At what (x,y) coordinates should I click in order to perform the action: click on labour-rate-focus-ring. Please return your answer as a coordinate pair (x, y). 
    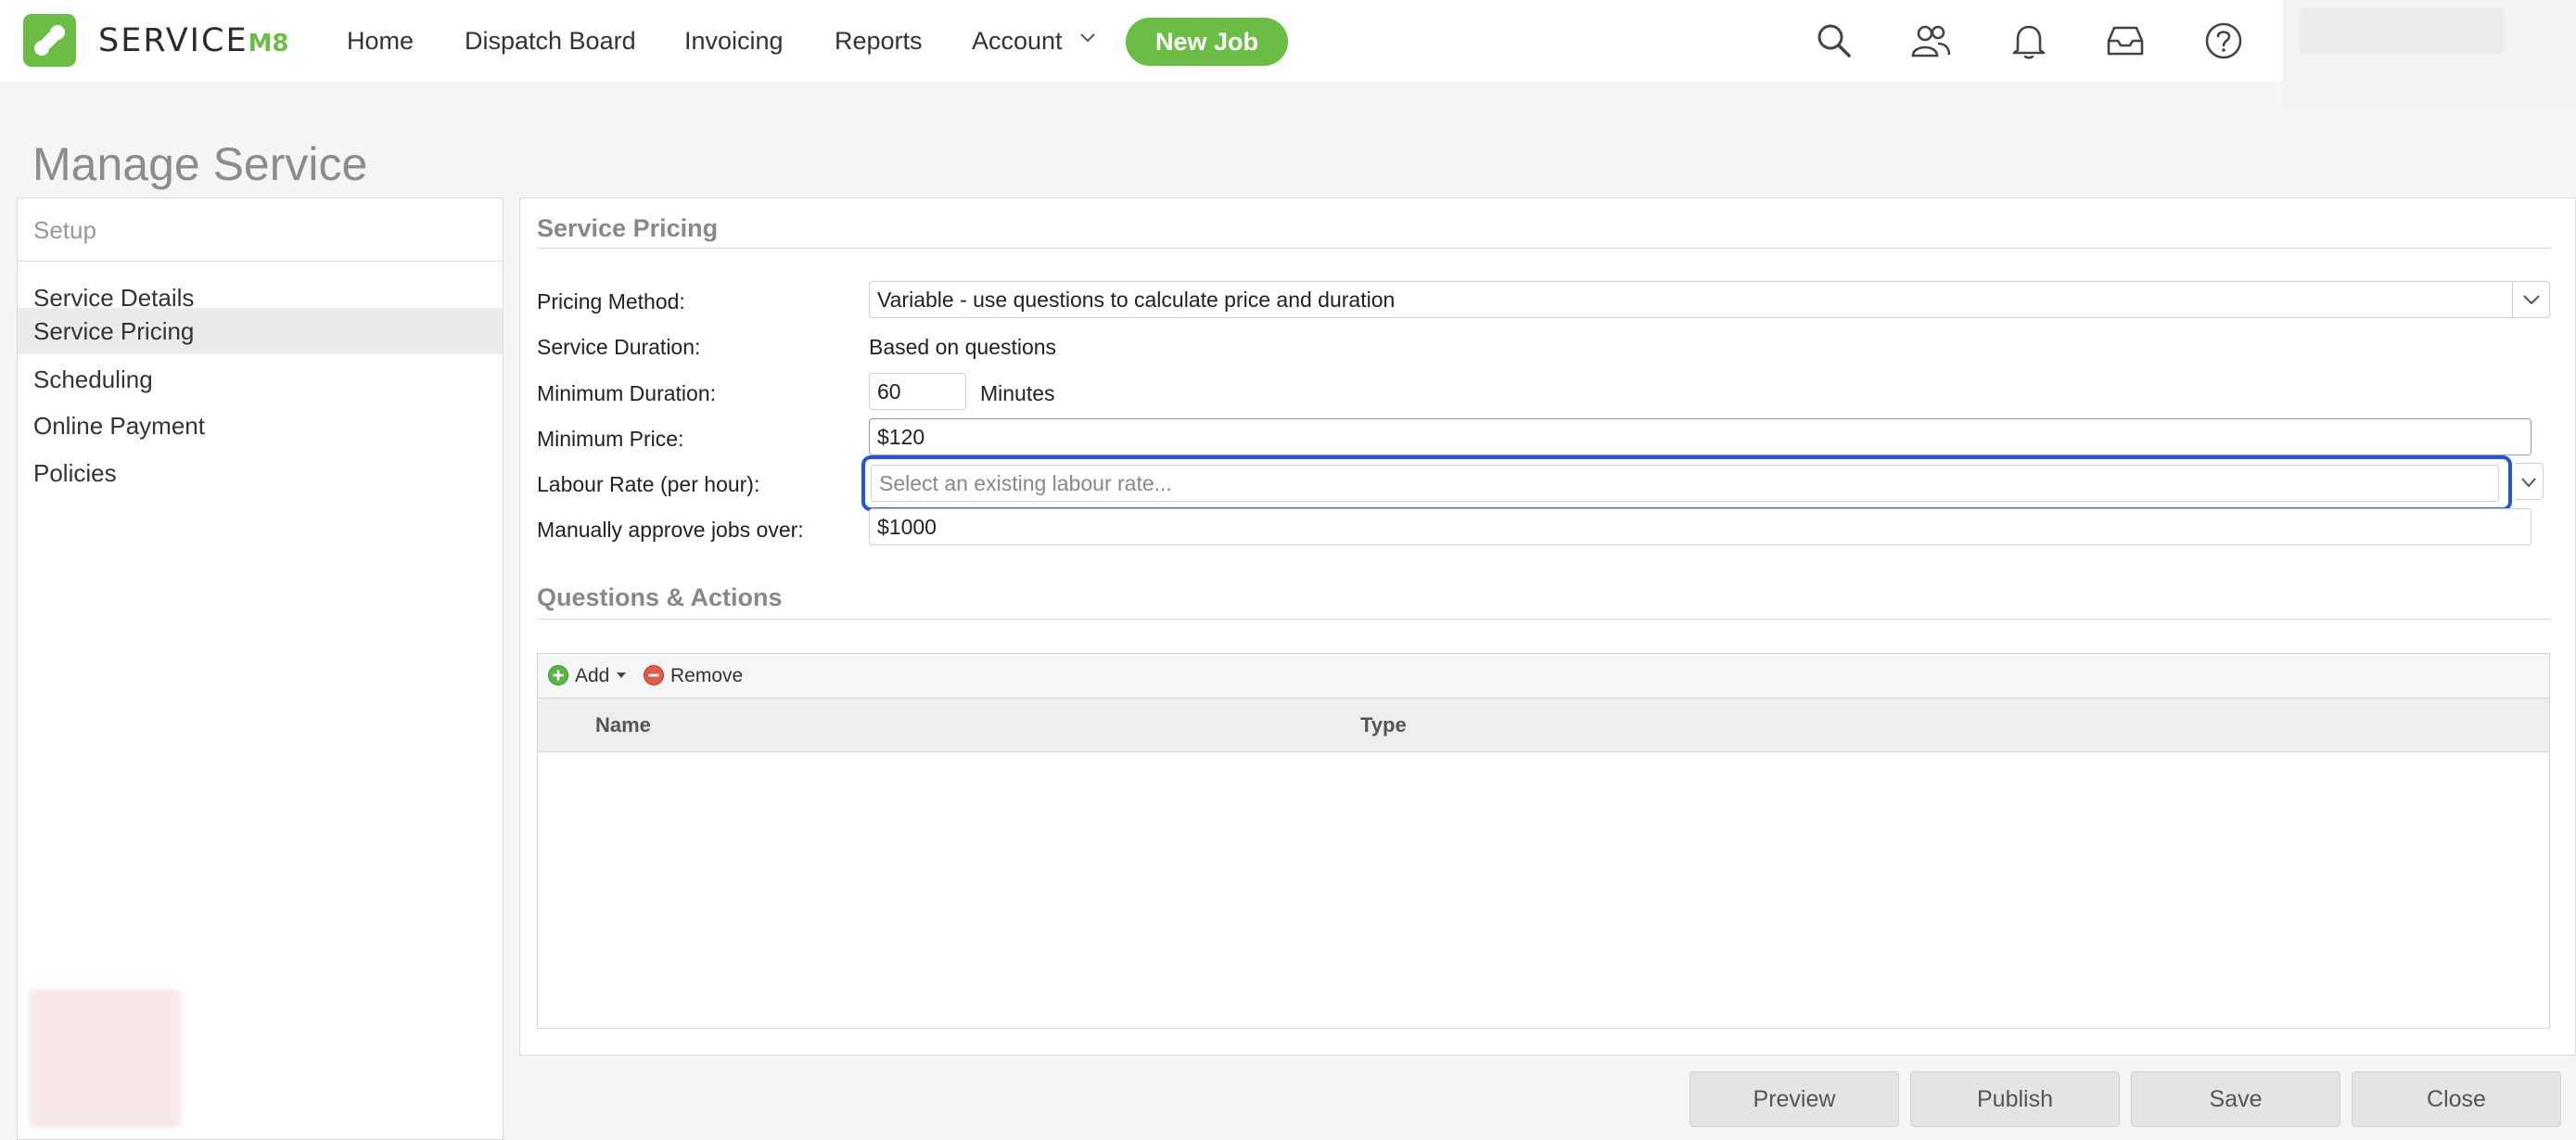
    Looking at the image, I should click on (1686, 483).